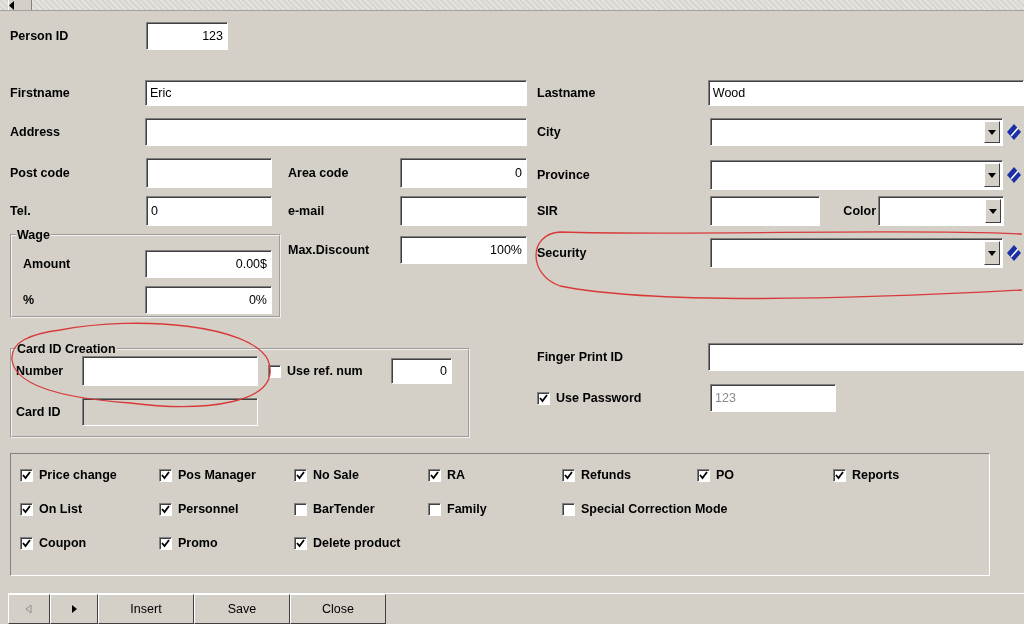 The height and width of the screenshot is (624, 1024). What do you see at coordinates (198, 543) in the screenshot?
I see `checkbox-label: Promo` at bounding box center [198, 543].